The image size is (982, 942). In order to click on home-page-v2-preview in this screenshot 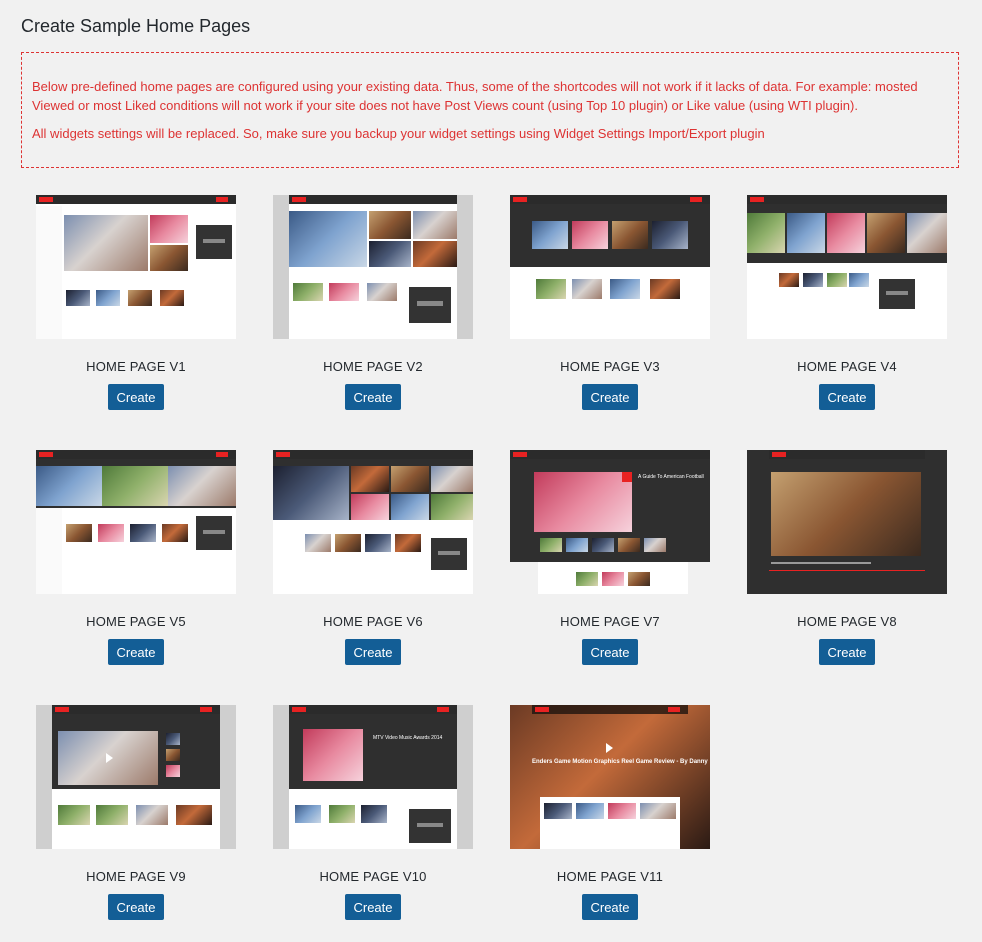, I will do `click(373, 267)`.